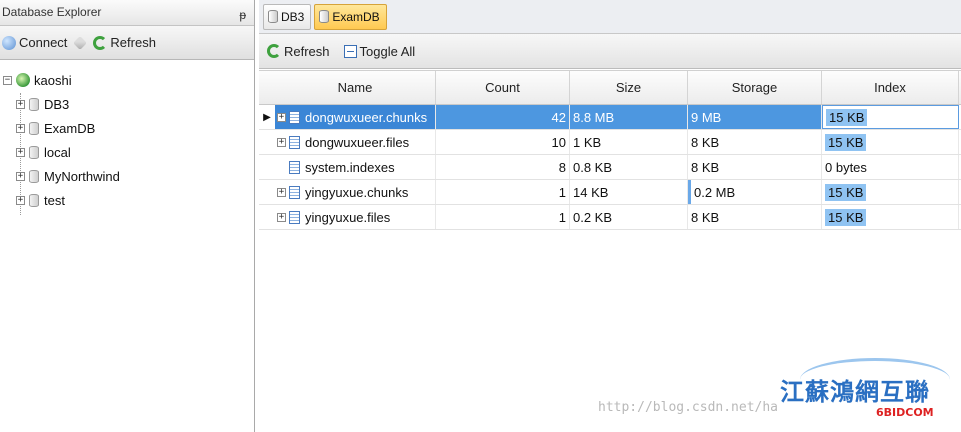 This screenshot has height=432, width=961. Describe the element at coordinates (890, 87) in the screenshot. I see `column-header-index: Index` at that location.